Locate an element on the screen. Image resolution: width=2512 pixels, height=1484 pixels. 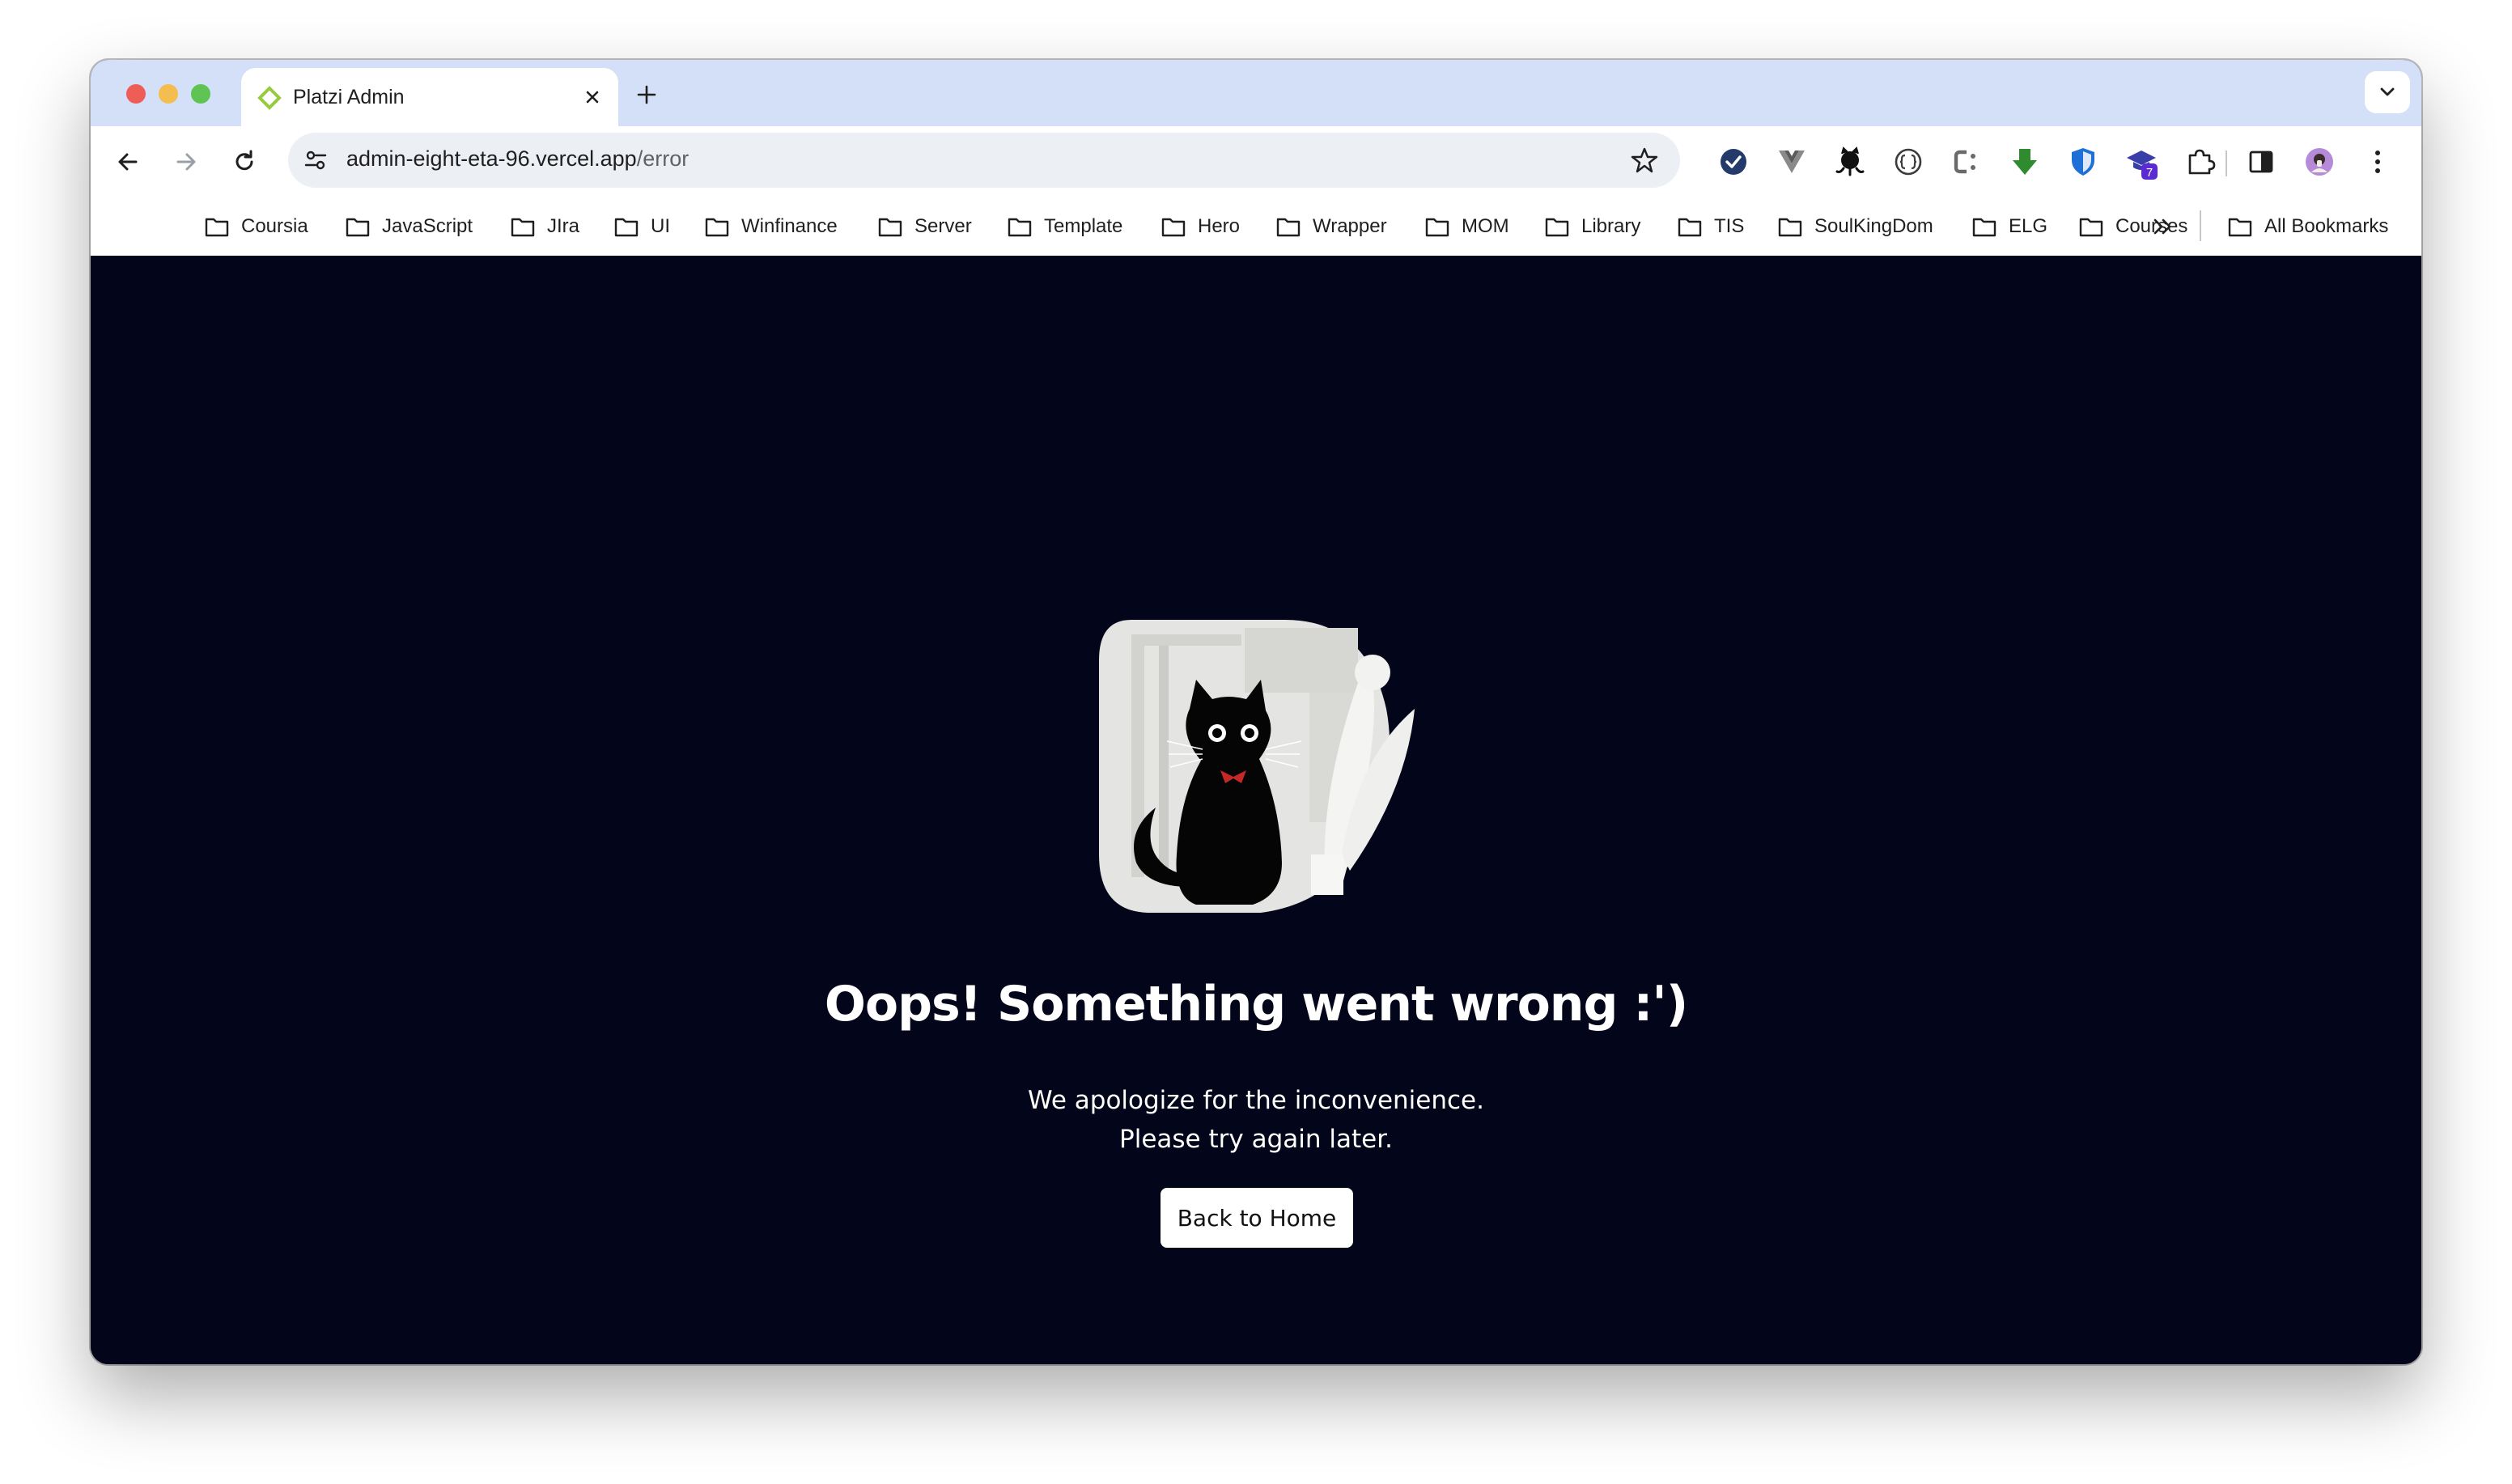
bookmark-folder-elg: ELG is located at coordinates (2009, 227).